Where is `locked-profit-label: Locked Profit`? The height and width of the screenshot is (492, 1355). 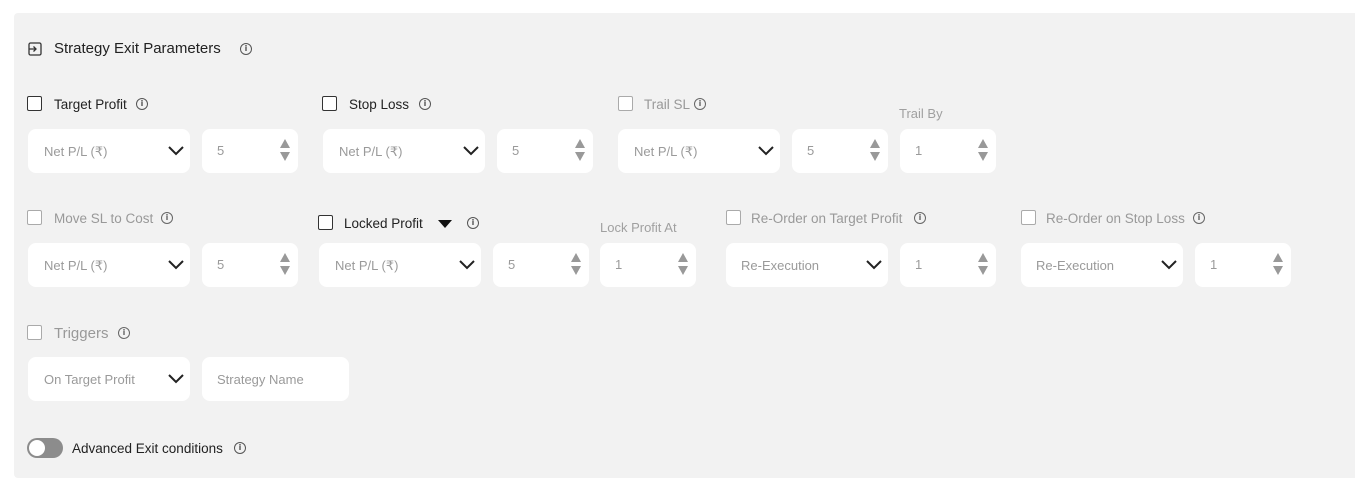
locked-profit-label: Locked Profit is located at coordinates (383, 223).